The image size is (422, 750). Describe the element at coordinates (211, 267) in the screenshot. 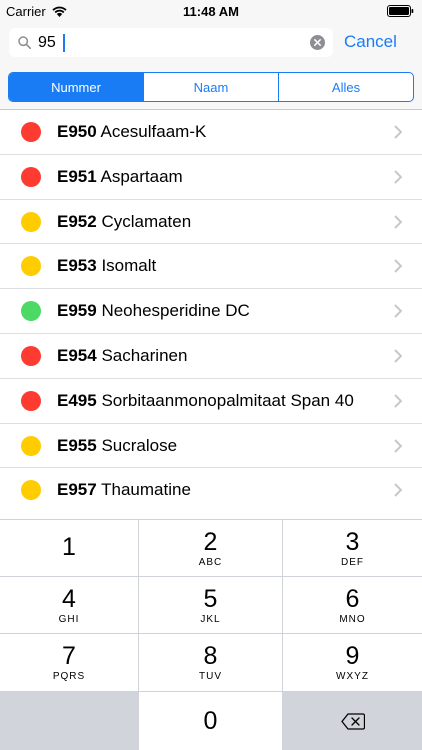

I see `list-item: E953 Isomalt` at that location.